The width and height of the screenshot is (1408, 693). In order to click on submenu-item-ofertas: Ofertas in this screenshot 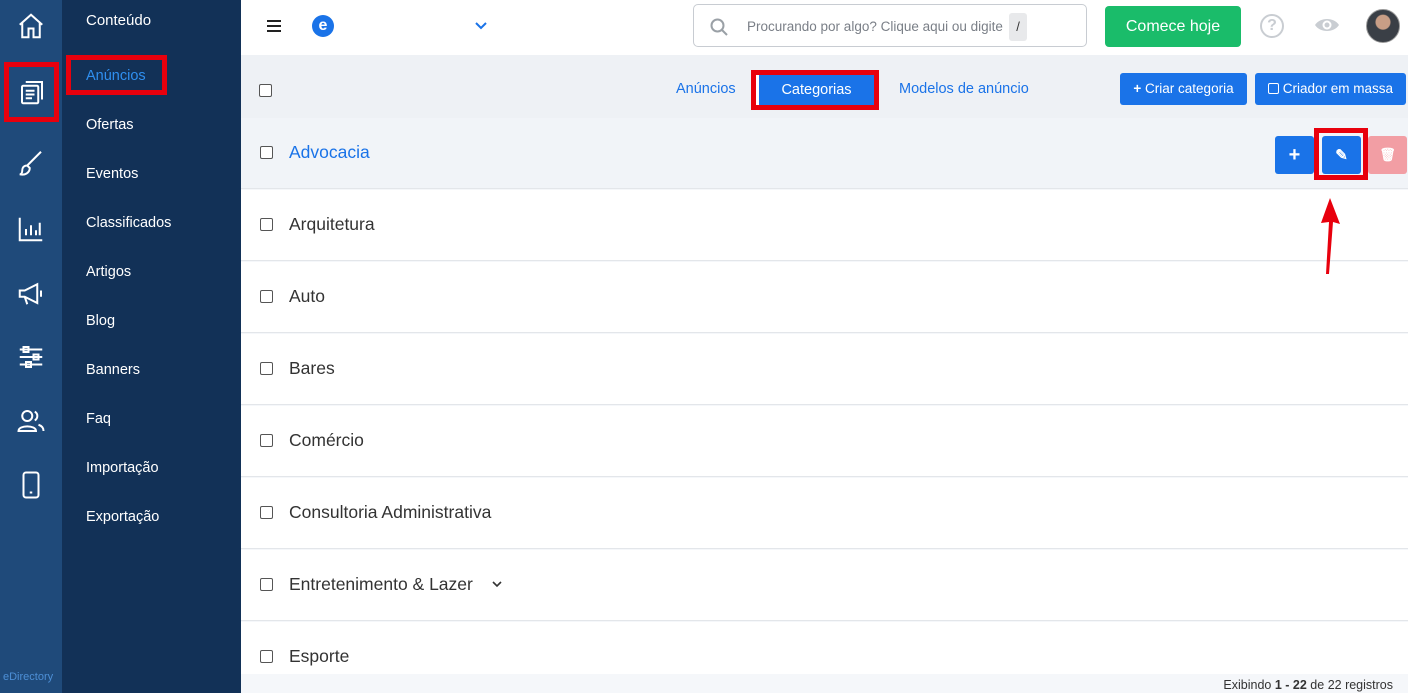, I will do `click(110, 125)`.